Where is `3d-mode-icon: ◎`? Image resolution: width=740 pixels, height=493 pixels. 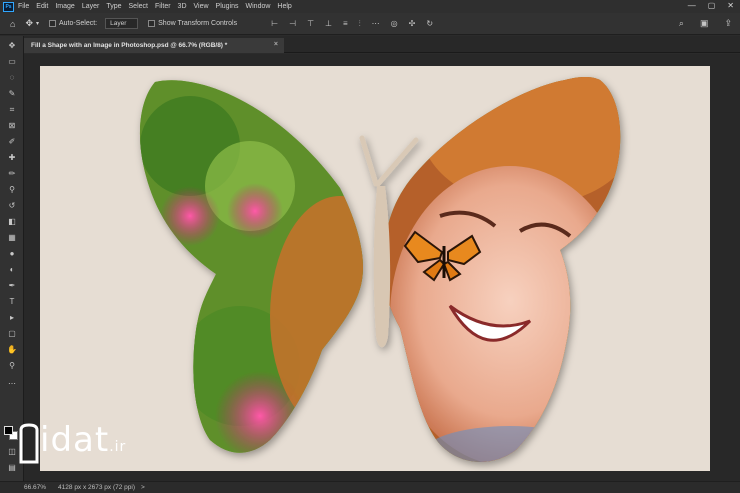
3d-mode-icon: ◎ is located at coordinates (394, 24).